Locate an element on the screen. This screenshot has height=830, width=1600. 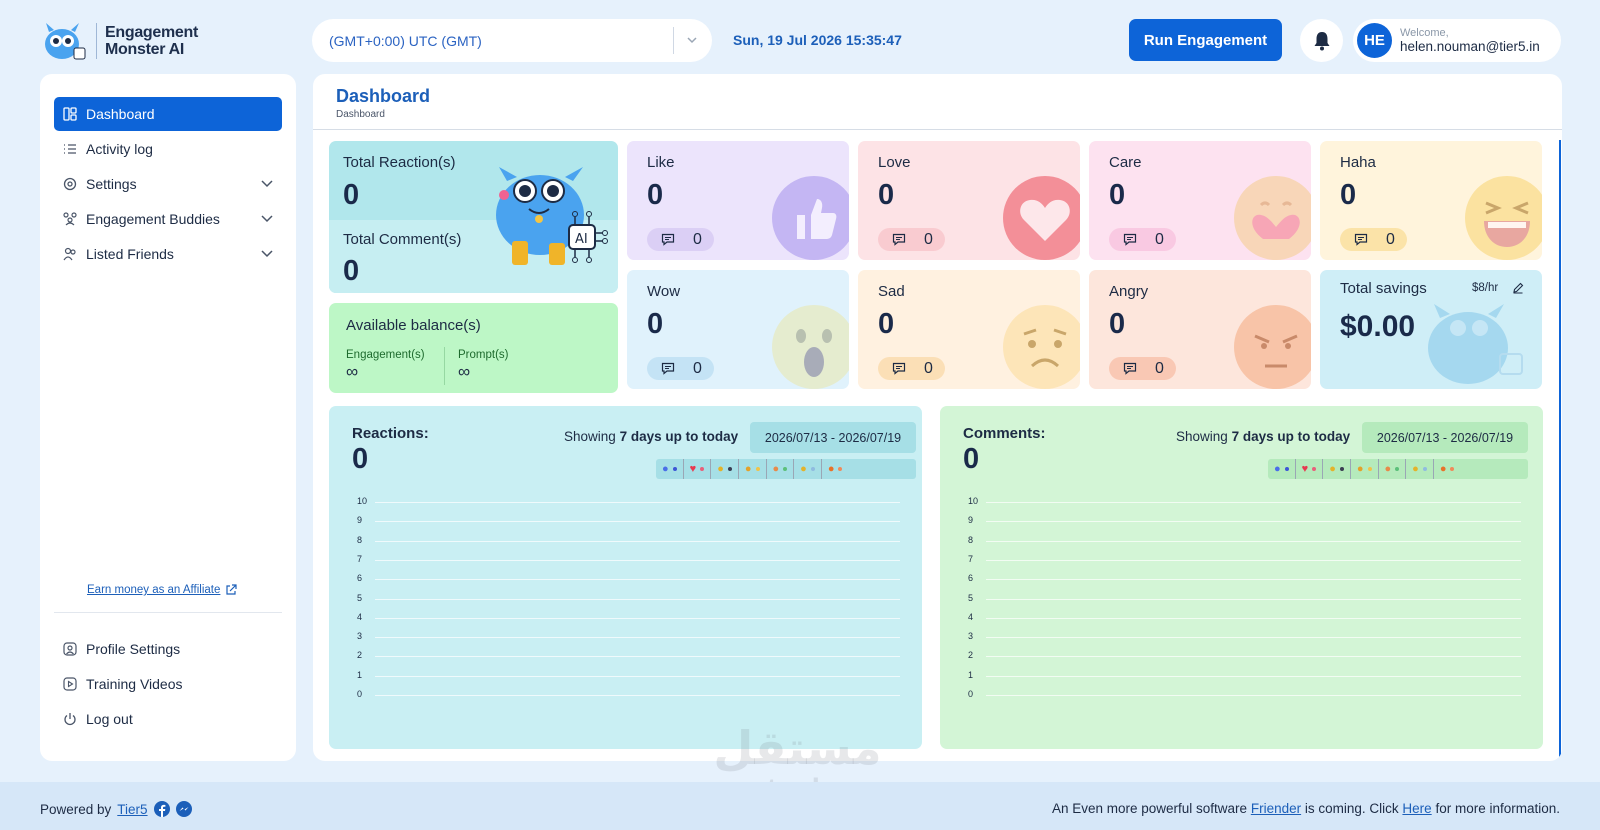
page-title: Dashboard is located at coordinates (383, 96).